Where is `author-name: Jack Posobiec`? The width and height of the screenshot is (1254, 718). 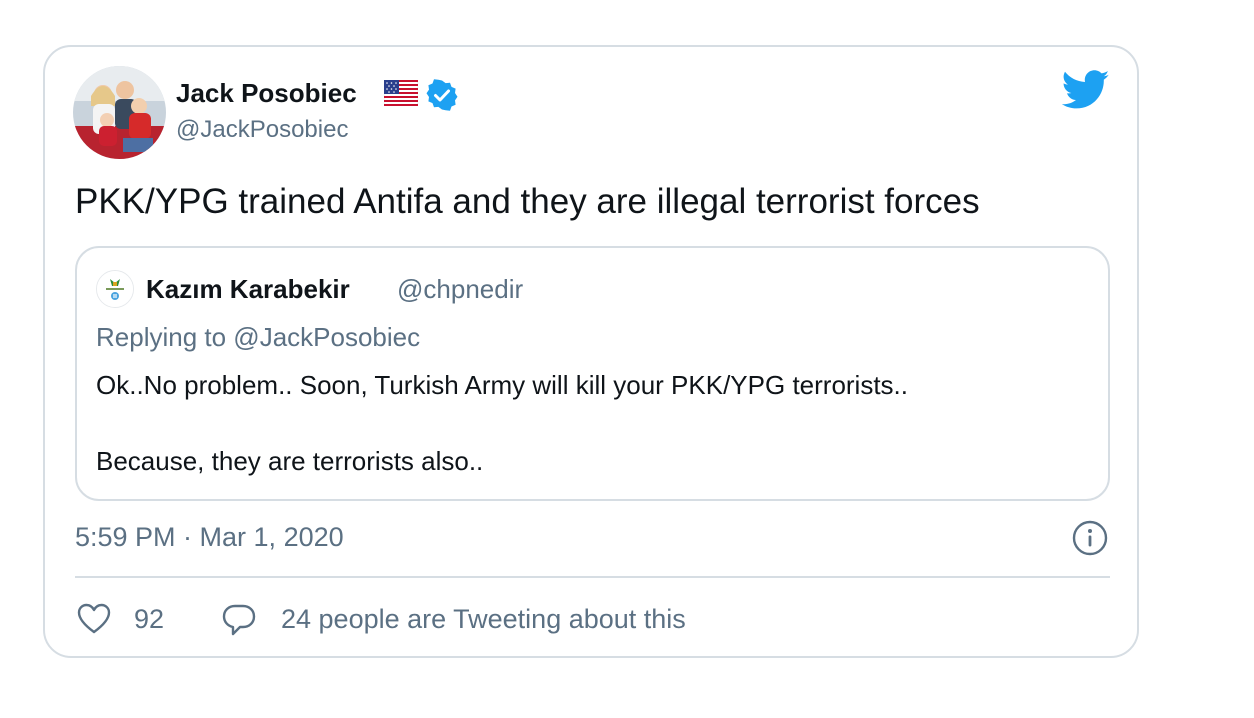
author-name: Jack Posobiec is located at coordinates (266, 93).